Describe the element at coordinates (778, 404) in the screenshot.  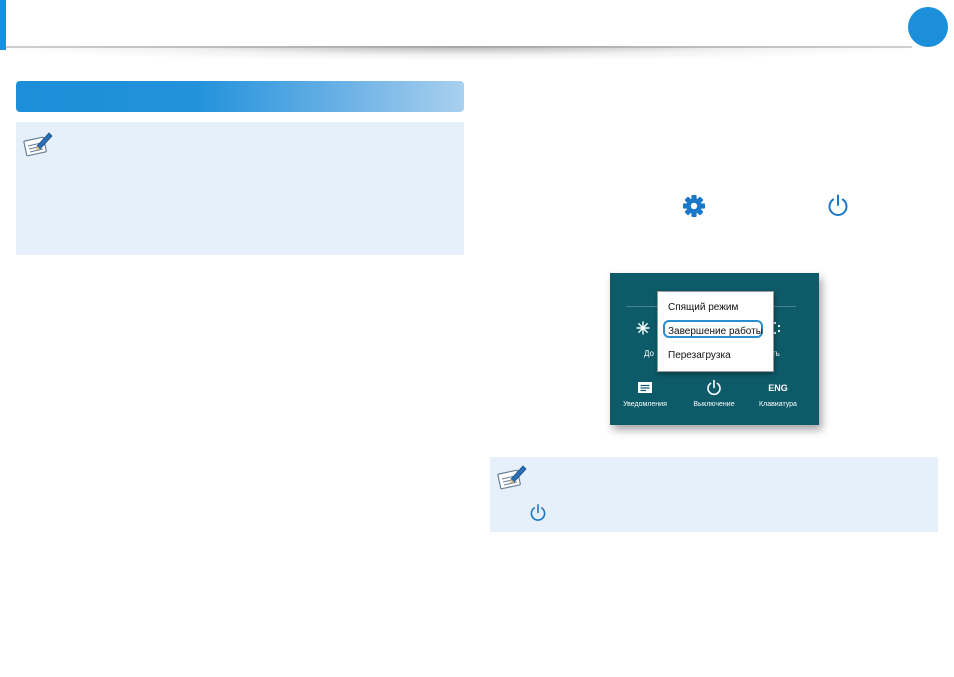
I see `keyboard-label: Клавиатура` at that location.